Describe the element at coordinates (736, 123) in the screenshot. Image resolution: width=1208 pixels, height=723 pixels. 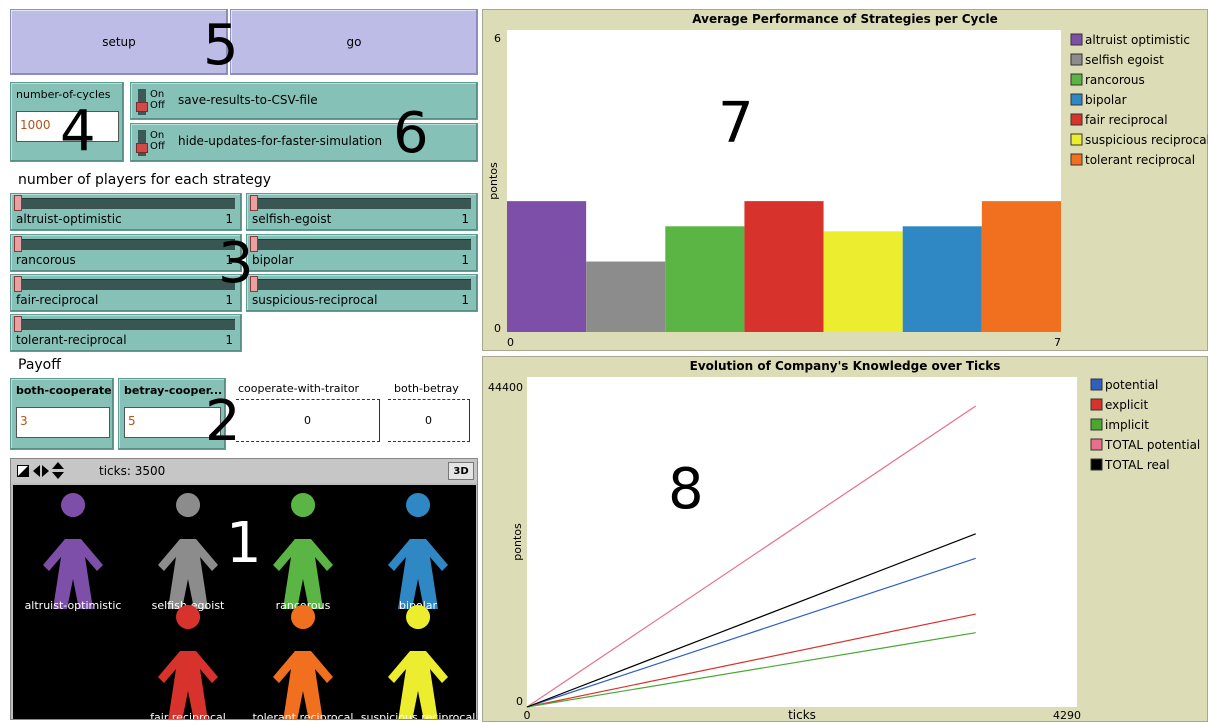
I see `annotation-7: 7` at that location.